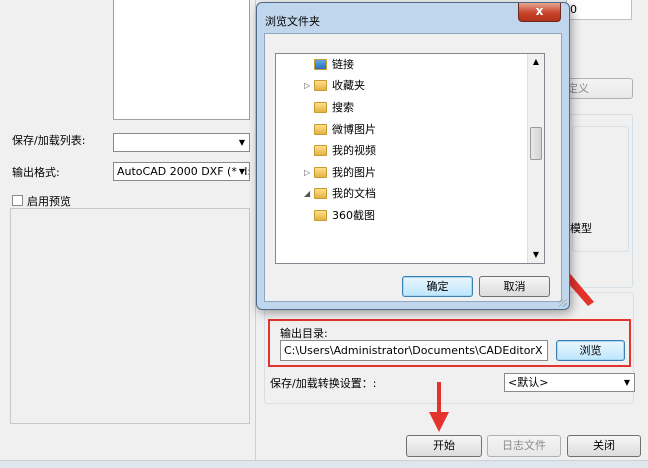  What do you see at coordinates (353, 215) in the screenshot?
I see `tree-item-label: 360截图` at bounding box center [353, 215].